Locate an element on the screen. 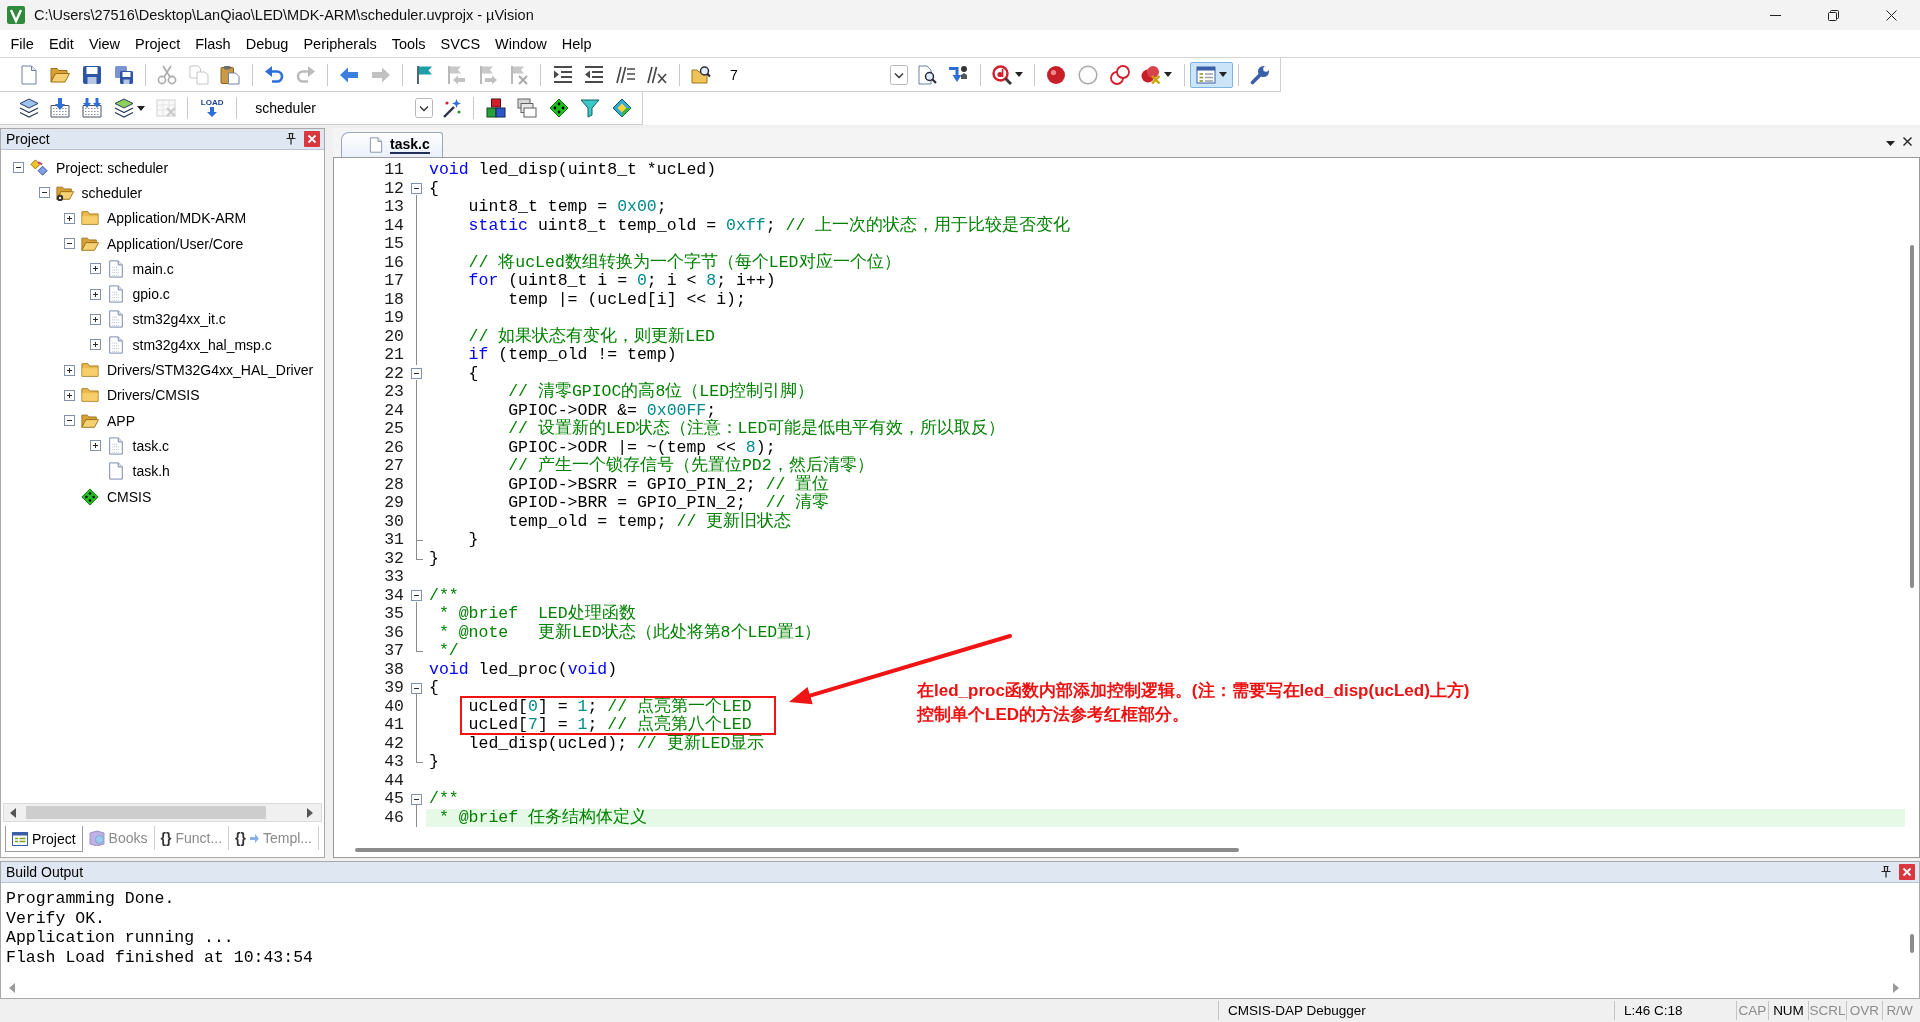 Image resolution: width=1920 pixels, height=1022 pixels. find-field: 7 is located at coordinates (813, 74).